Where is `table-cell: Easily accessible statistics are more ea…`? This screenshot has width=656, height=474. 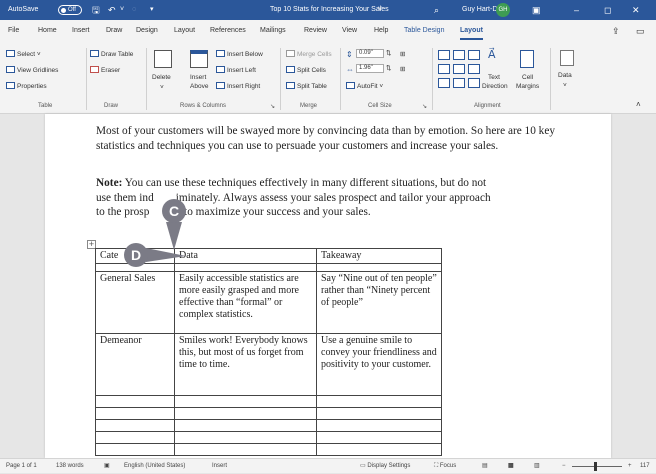
table-cell: Easily accessible statistics are more ea… is located at coordinates (245, 302).